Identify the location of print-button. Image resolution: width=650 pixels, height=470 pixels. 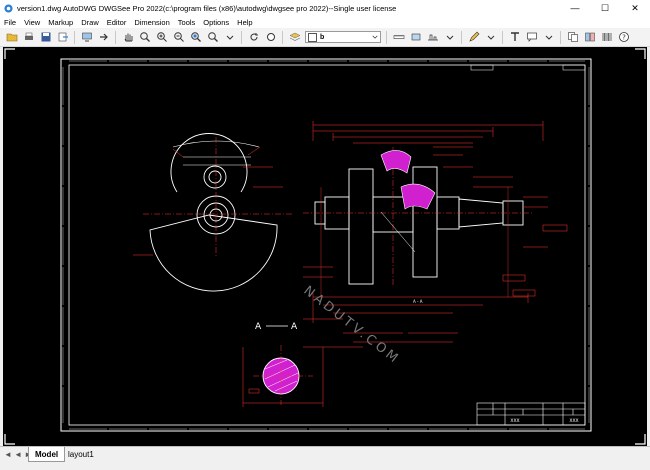
(29, 37).